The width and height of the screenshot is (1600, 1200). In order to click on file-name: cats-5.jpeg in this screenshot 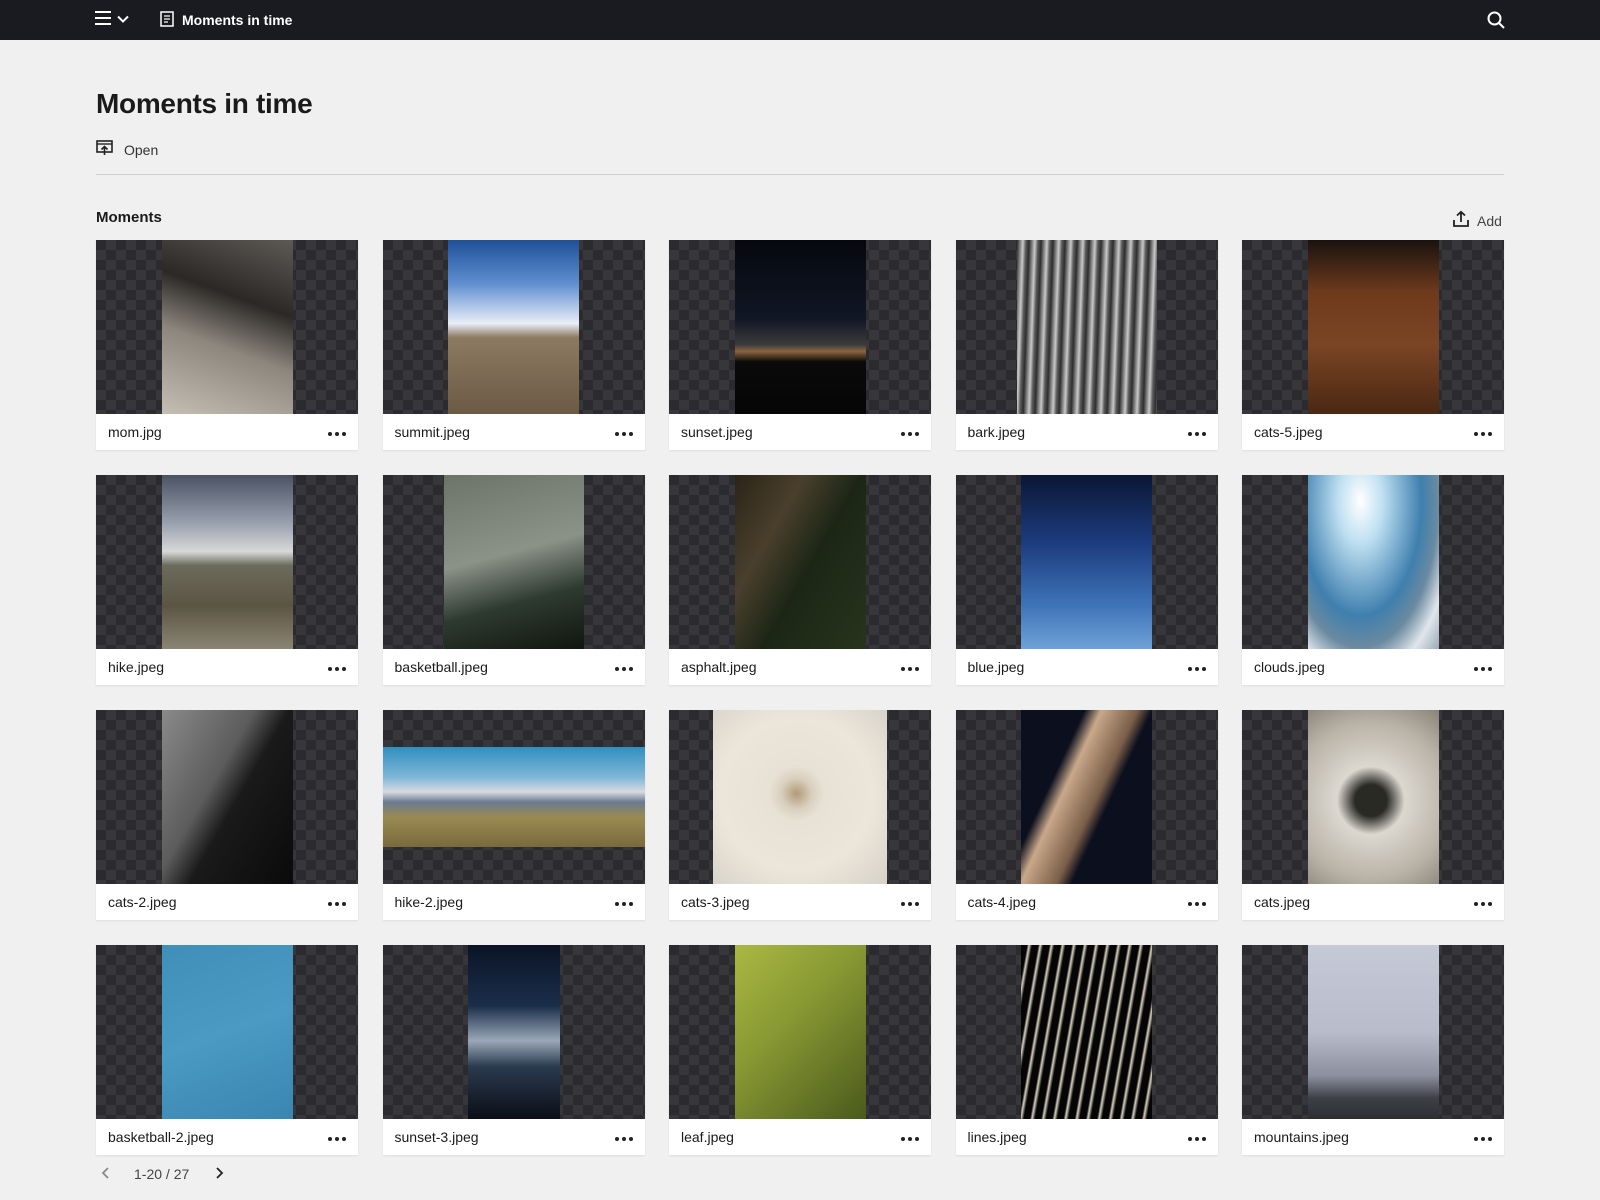, I will do `click(1288, 432)`.